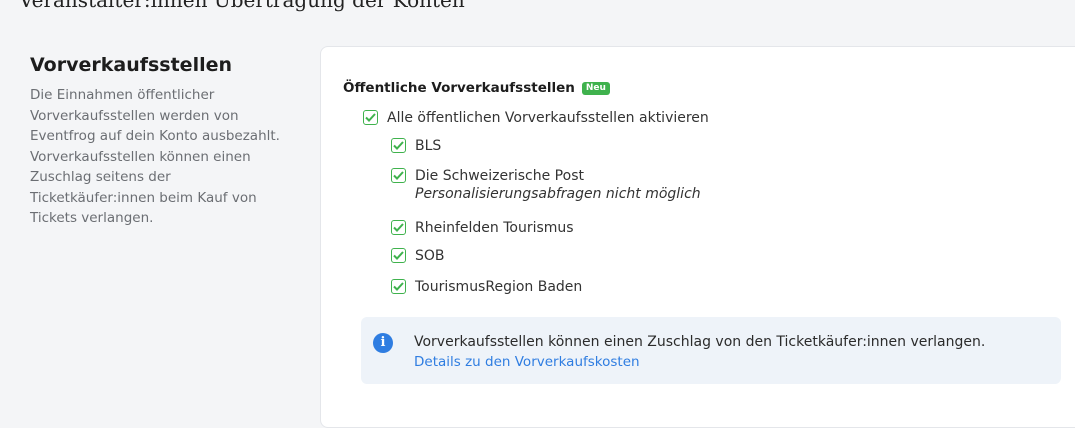  Describe the element at coordinates (499, 176) in the screenshot. I see `checkbox-label: Die Schweizerische Post` at that location.